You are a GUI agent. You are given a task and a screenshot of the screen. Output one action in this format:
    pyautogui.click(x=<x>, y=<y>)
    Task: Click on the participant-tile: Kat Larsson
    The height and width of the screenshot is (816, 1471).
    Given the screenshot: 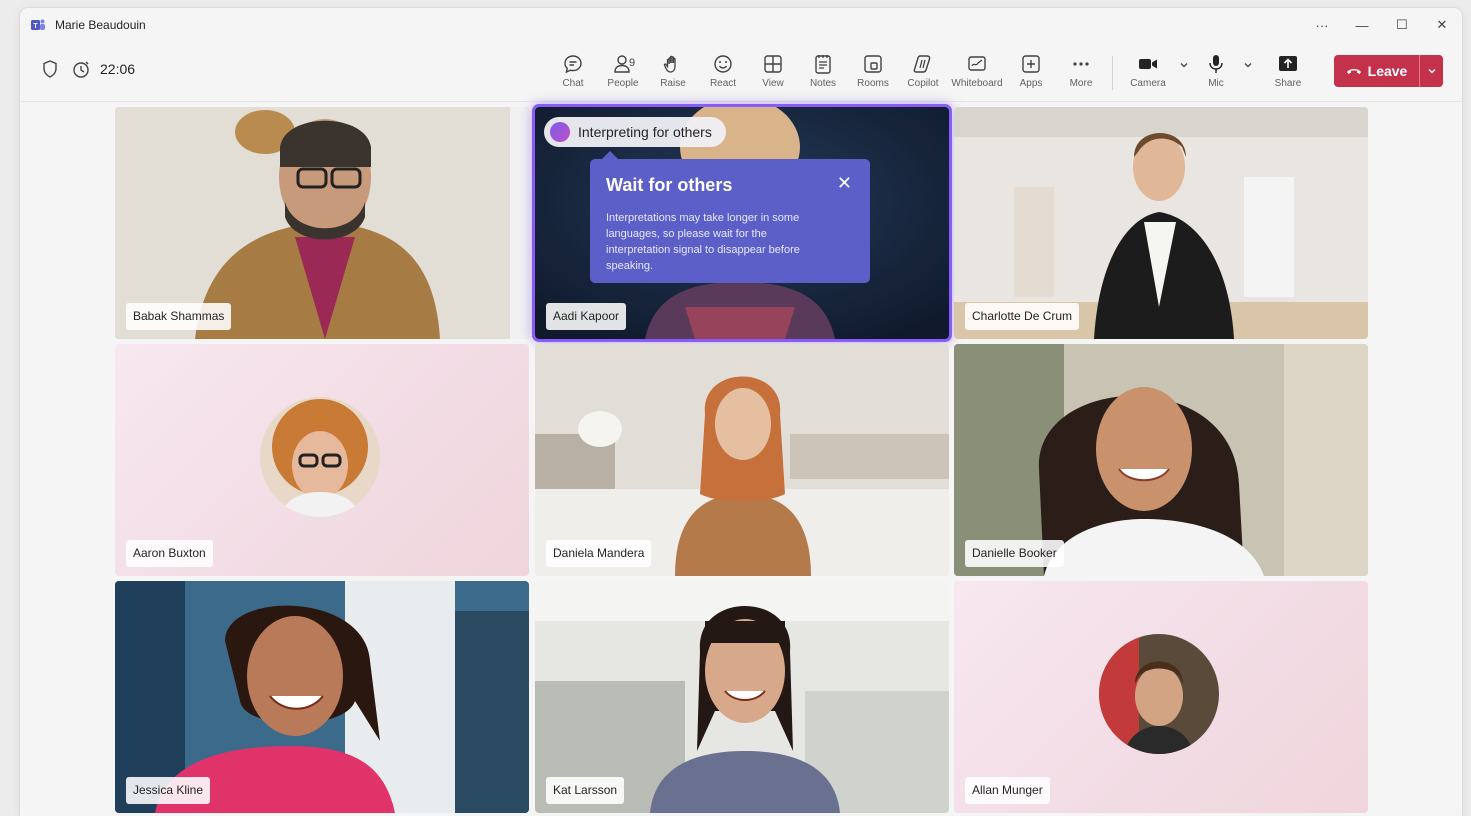 What is the action you would take?
    pyautogui.click(x=742, y=697)
    